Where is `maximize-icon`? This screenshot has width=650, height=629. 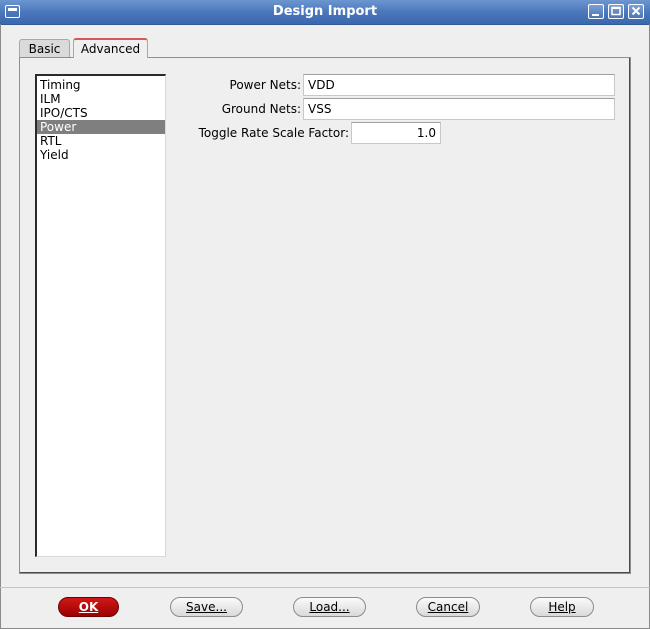 maximize-icon is located at coordinates (616, 11).